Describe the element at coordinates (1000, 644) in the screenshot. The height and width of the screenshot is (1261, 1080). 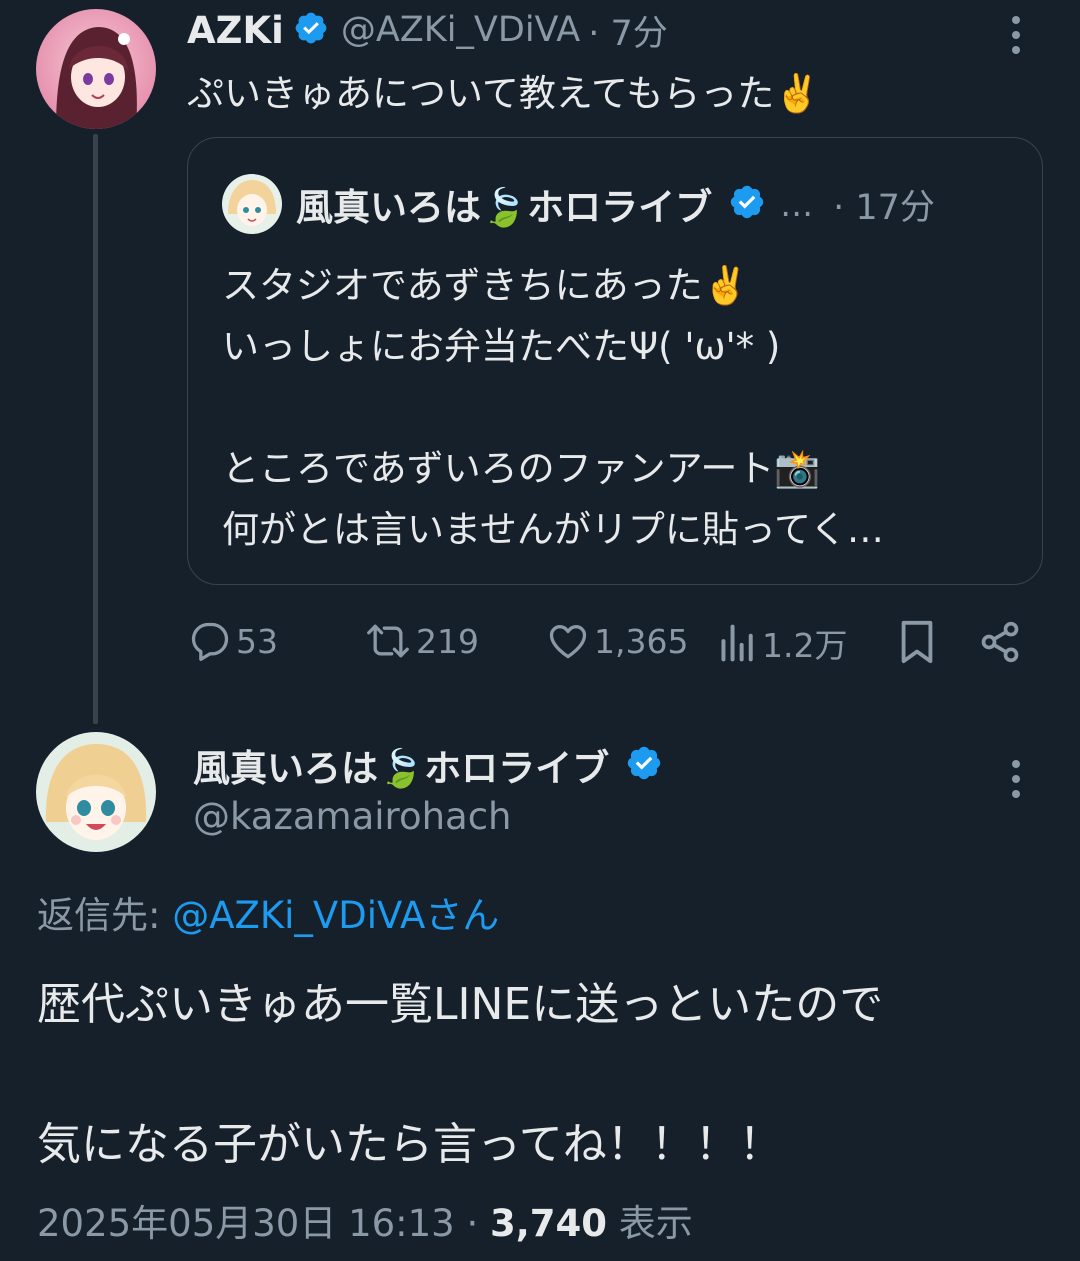
I see `share-icon` at that location.